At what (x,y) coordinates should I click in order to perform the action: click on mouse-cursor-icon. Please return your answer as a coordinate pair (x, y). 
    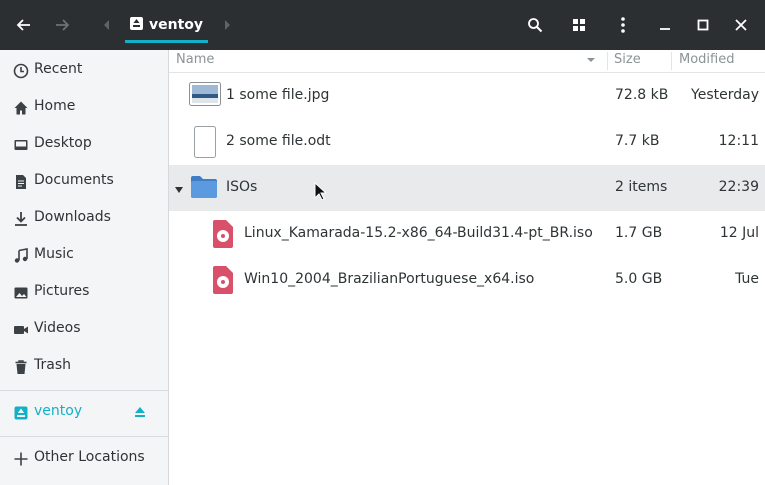
    Looking at the image, I should click on (321, 193).